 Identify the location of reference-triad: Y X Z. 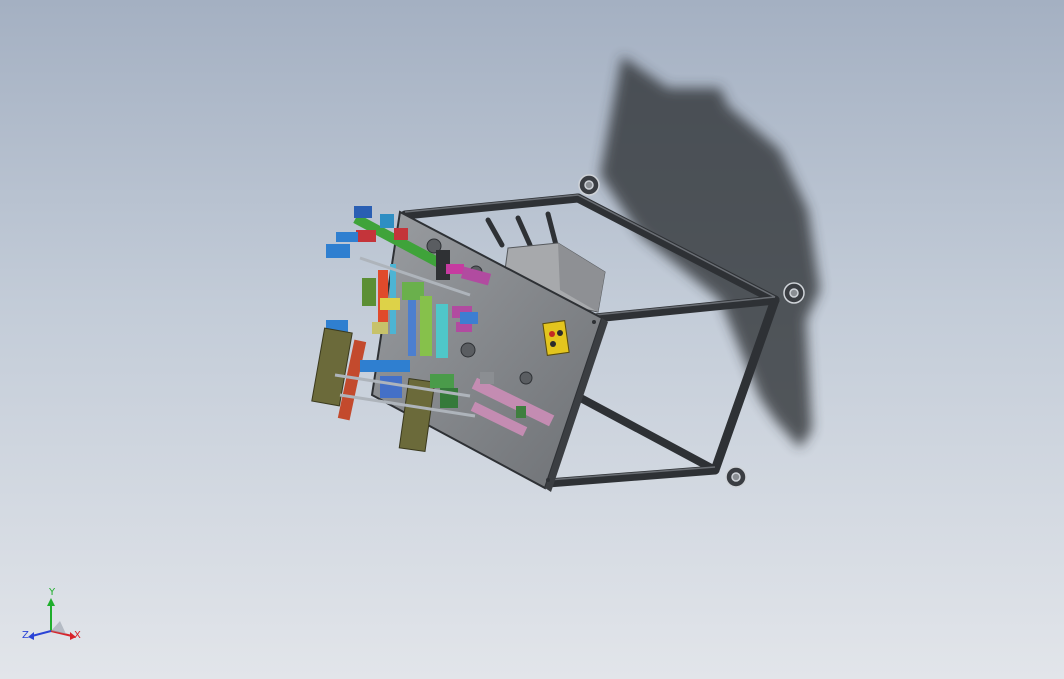
(51, 619).